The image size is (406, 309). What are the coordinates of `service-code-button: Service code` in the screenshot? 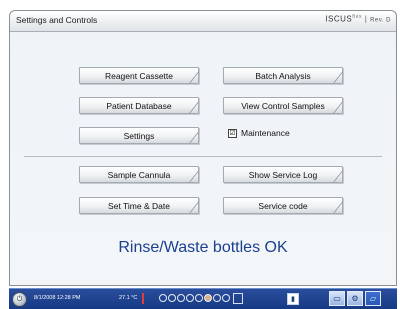 It's located at (283, 205).